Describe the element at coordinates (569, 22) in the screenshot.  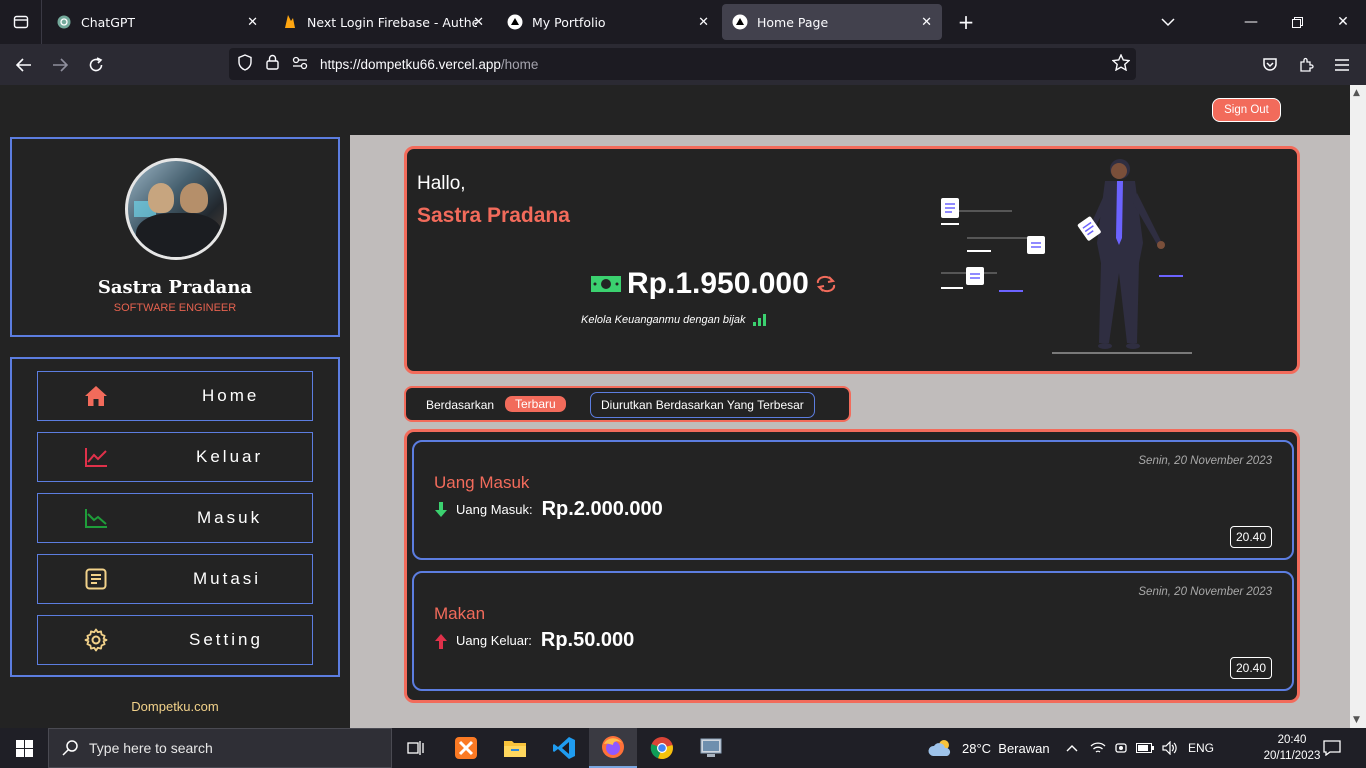
I see `tab-label: My Portfolio` at that location.